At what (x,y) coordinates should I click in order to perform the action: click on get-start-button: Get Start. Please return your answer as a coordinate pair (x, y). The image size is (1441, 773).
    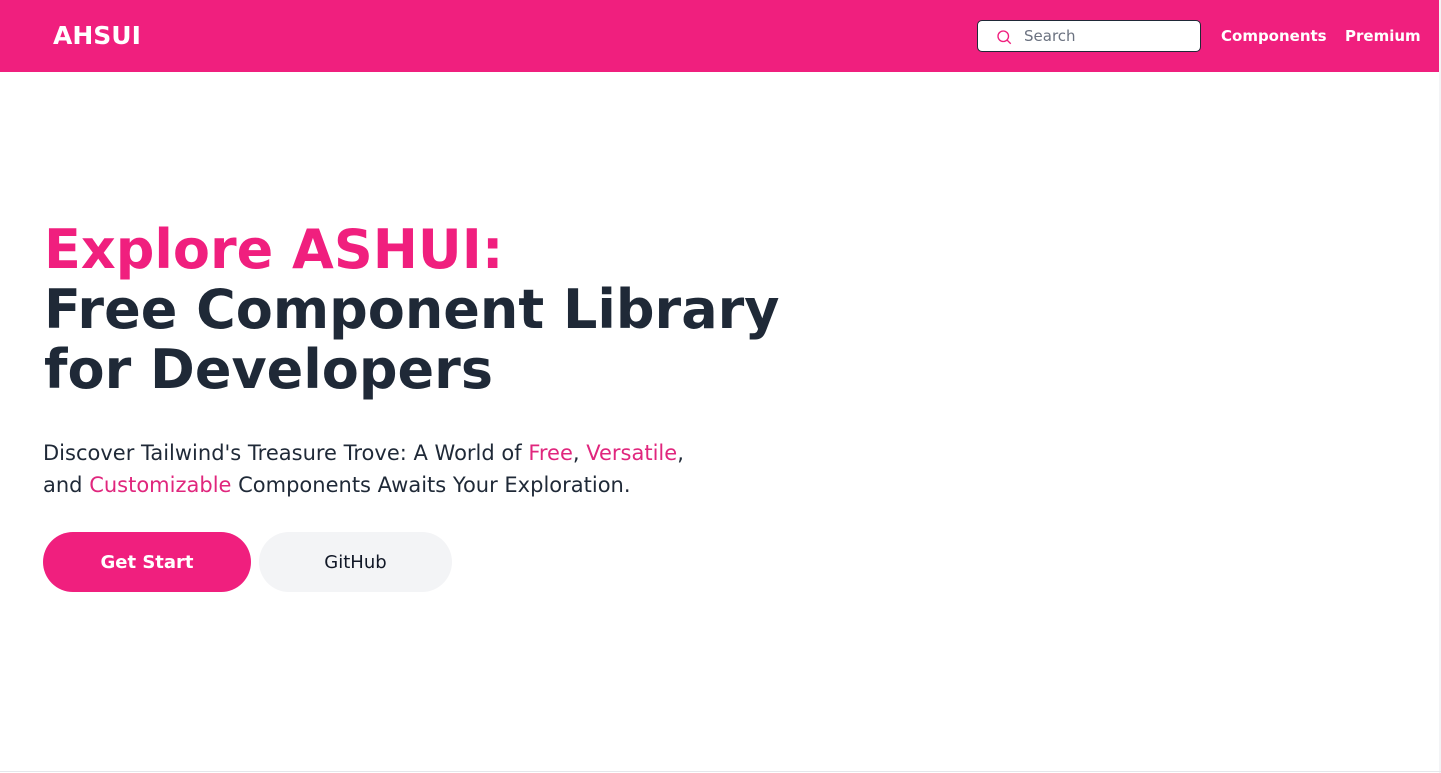
    Looking at the image, I should click on (147, 562).